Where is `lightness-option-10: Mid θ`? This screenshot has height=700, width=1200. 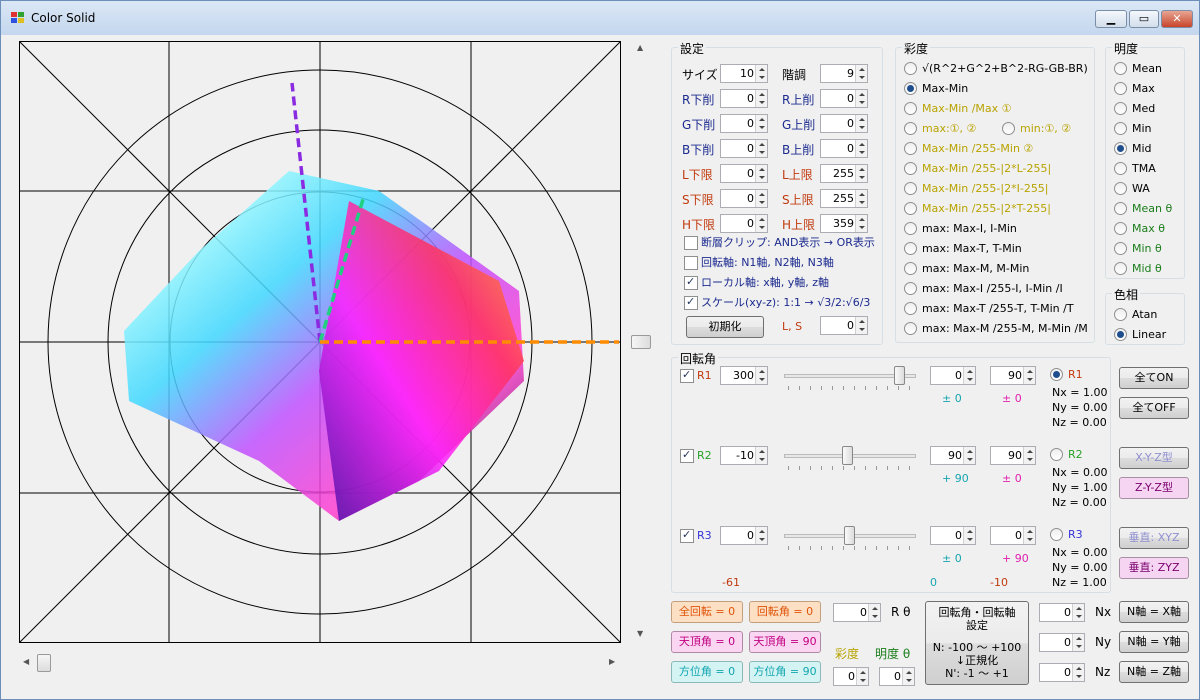 lightness-option-10: Mid θ is located at coordinates (1138, 269).